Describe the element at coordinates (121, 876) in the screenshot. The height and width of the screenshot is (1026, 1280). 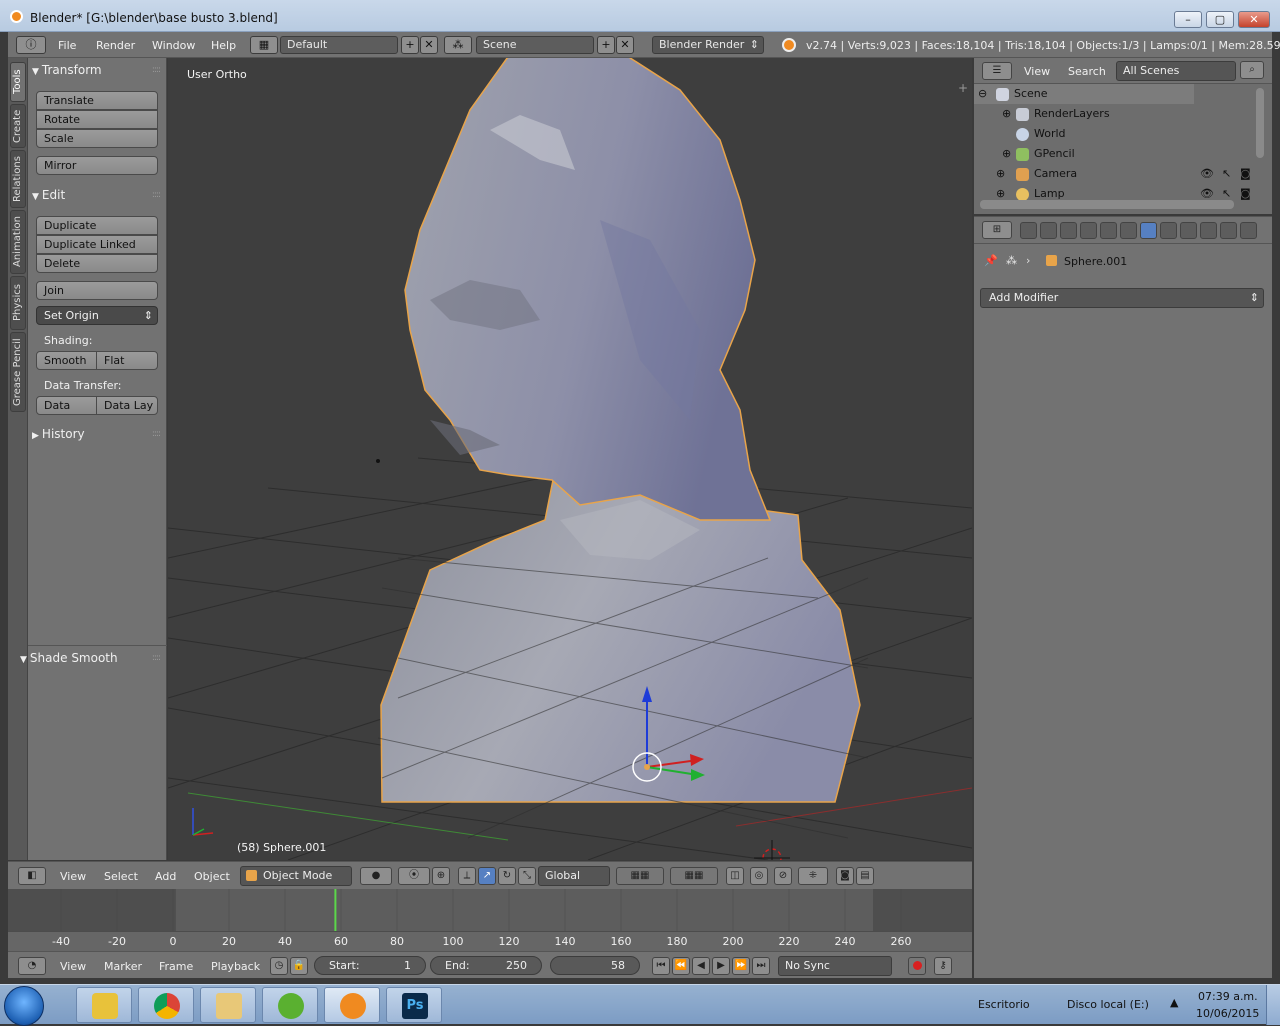
I see `menu-select: Select` at that location.